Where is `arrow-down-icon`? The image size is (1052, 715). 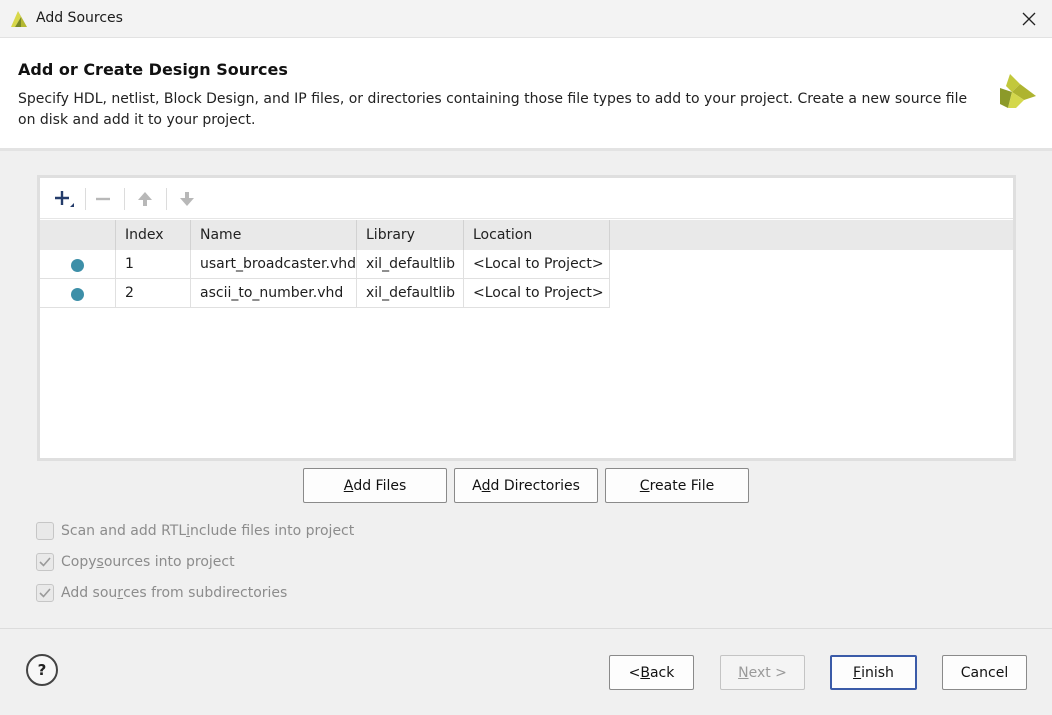
arrow-down-icon is located at coordinates (187, 199).